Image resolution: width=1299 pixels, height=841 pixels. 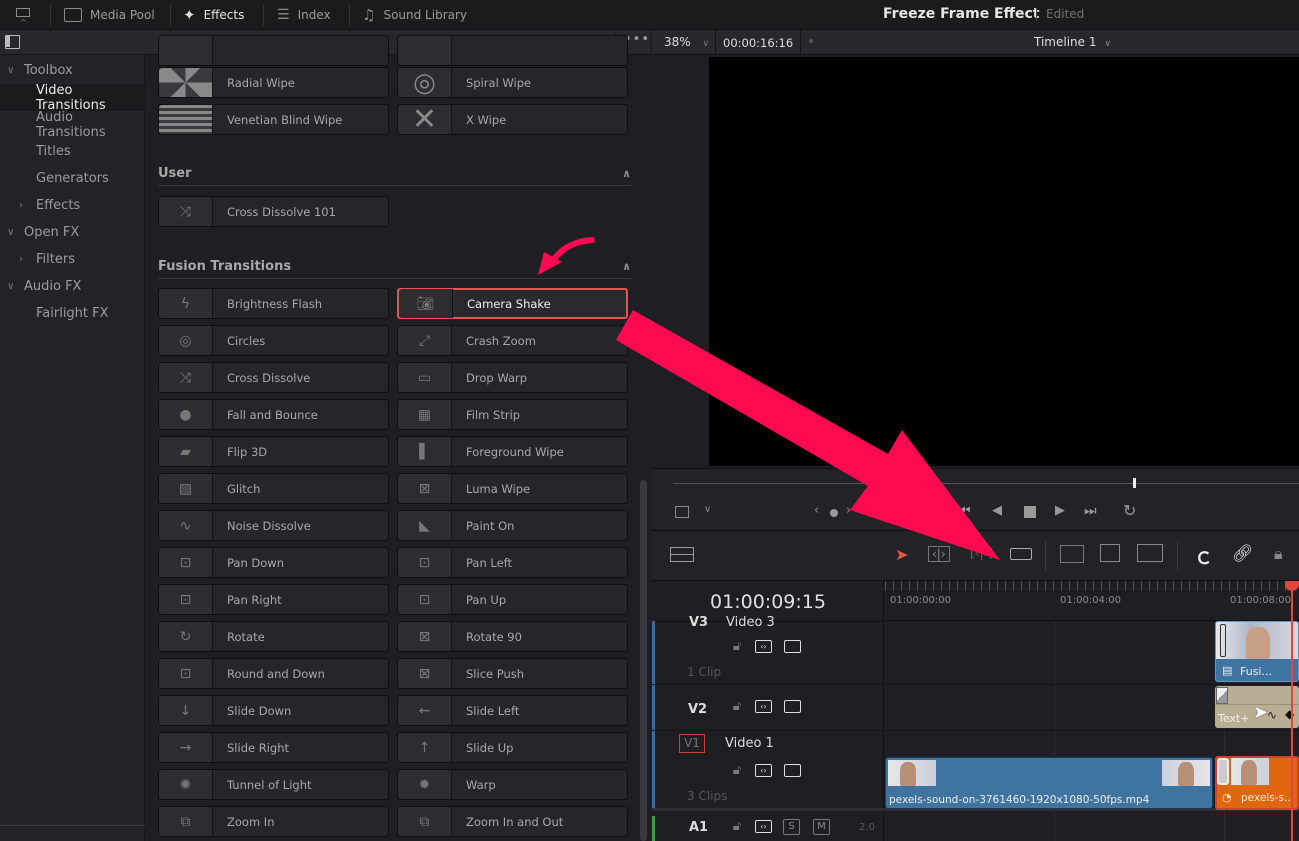 What do you see at coordinates (273, 636) in the screenshot?
I see `effect-tile-rotate: ↻ Rotate` at bounding box center [273, 636].